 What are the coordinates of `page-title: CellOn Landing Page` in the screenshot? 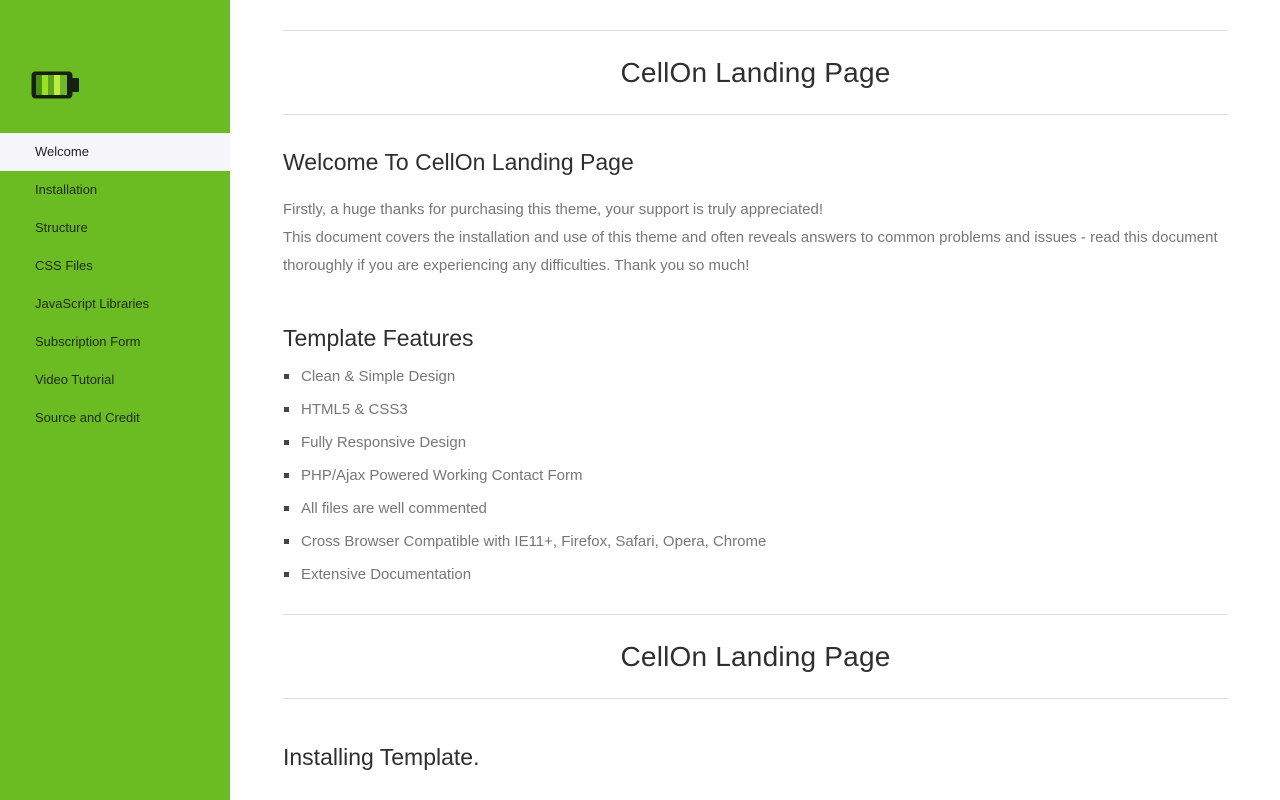 It's located at (755, 72).